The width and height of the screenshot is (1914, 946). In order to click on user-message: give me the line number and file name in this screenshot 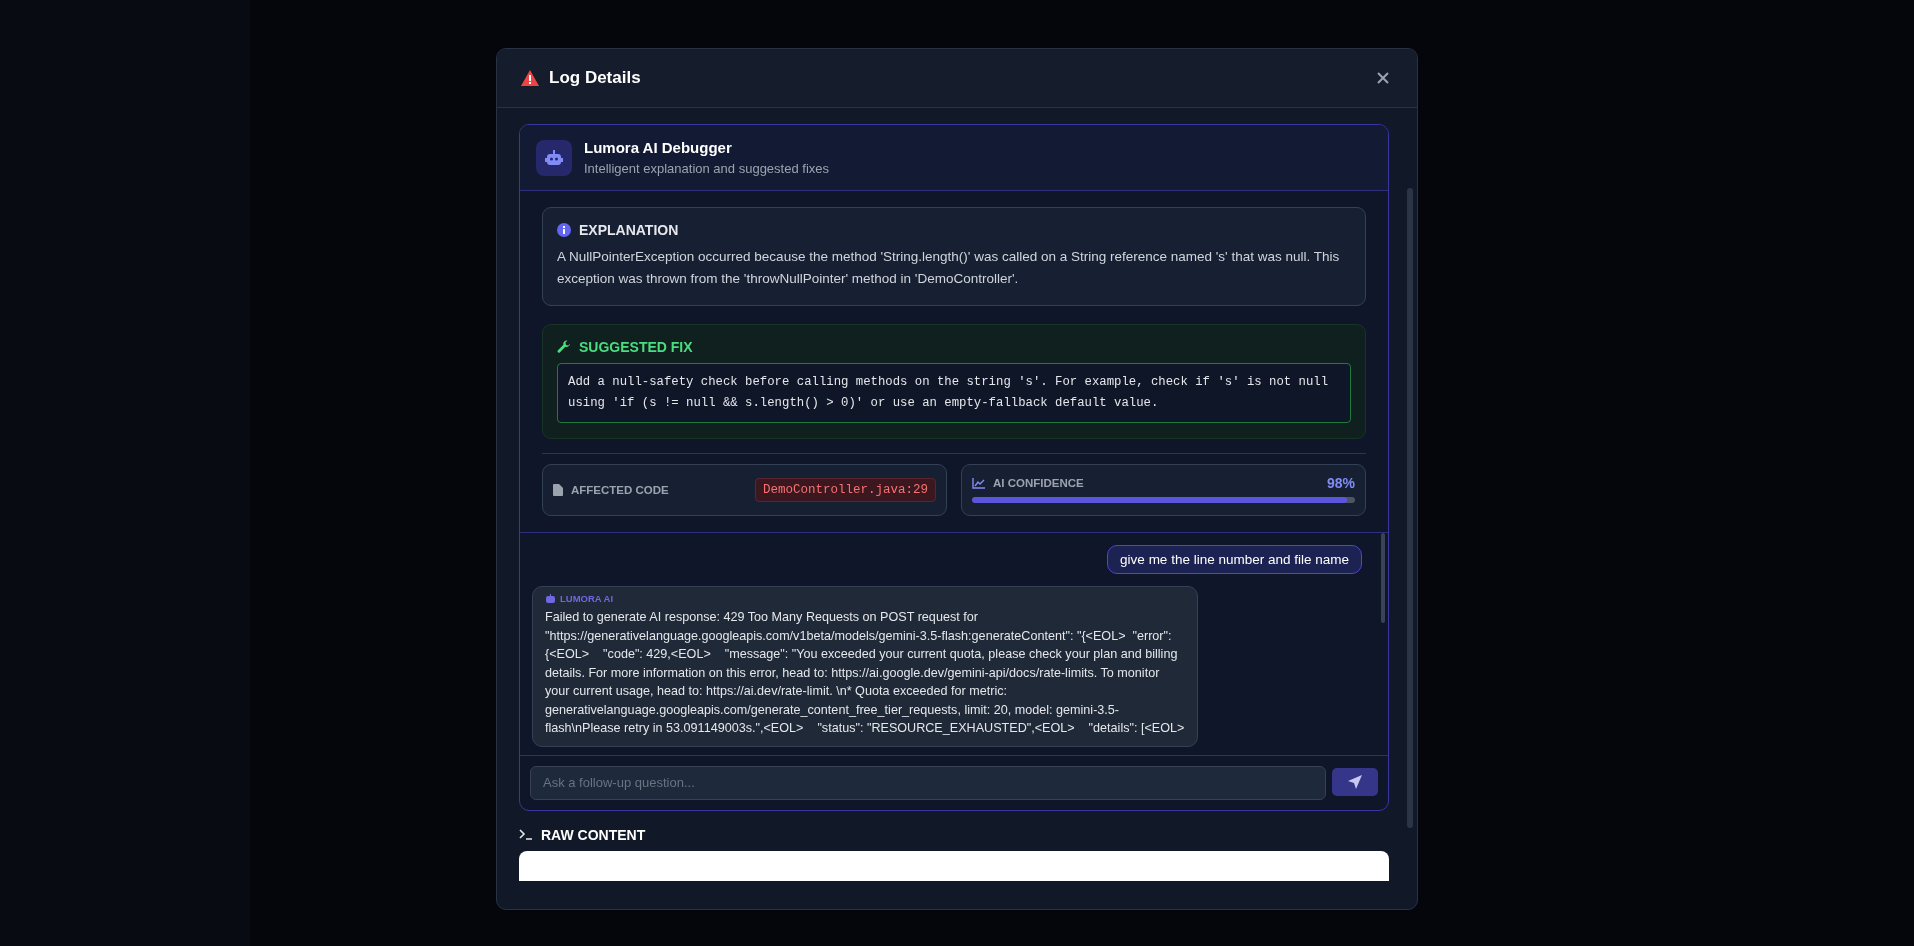, I will do `click(1234, 559)`.